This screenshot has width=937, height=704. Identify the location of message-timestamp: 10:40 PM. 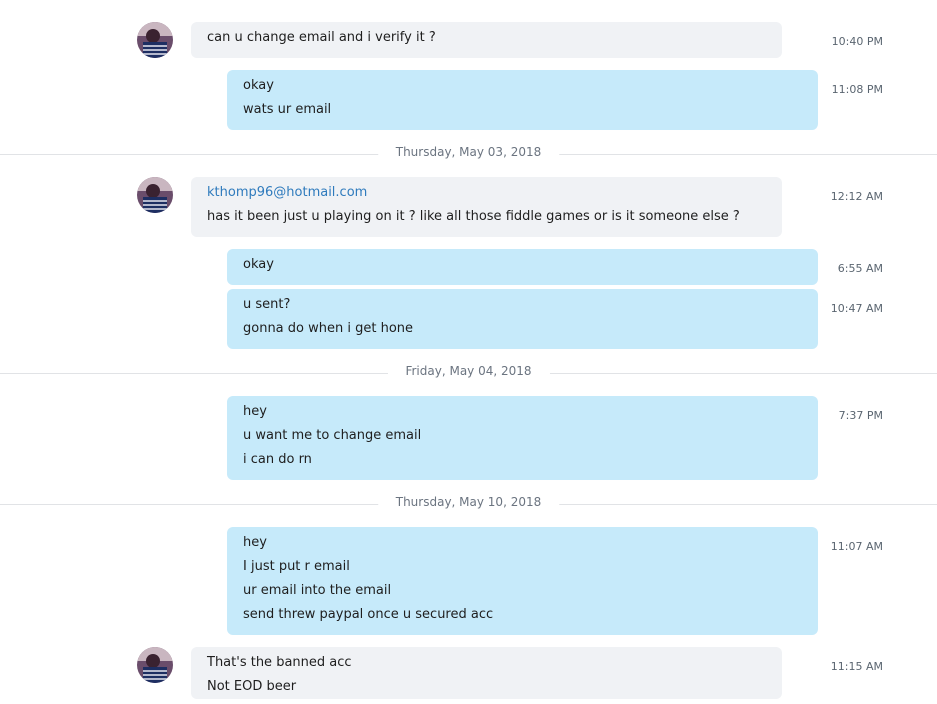
(857, 41).